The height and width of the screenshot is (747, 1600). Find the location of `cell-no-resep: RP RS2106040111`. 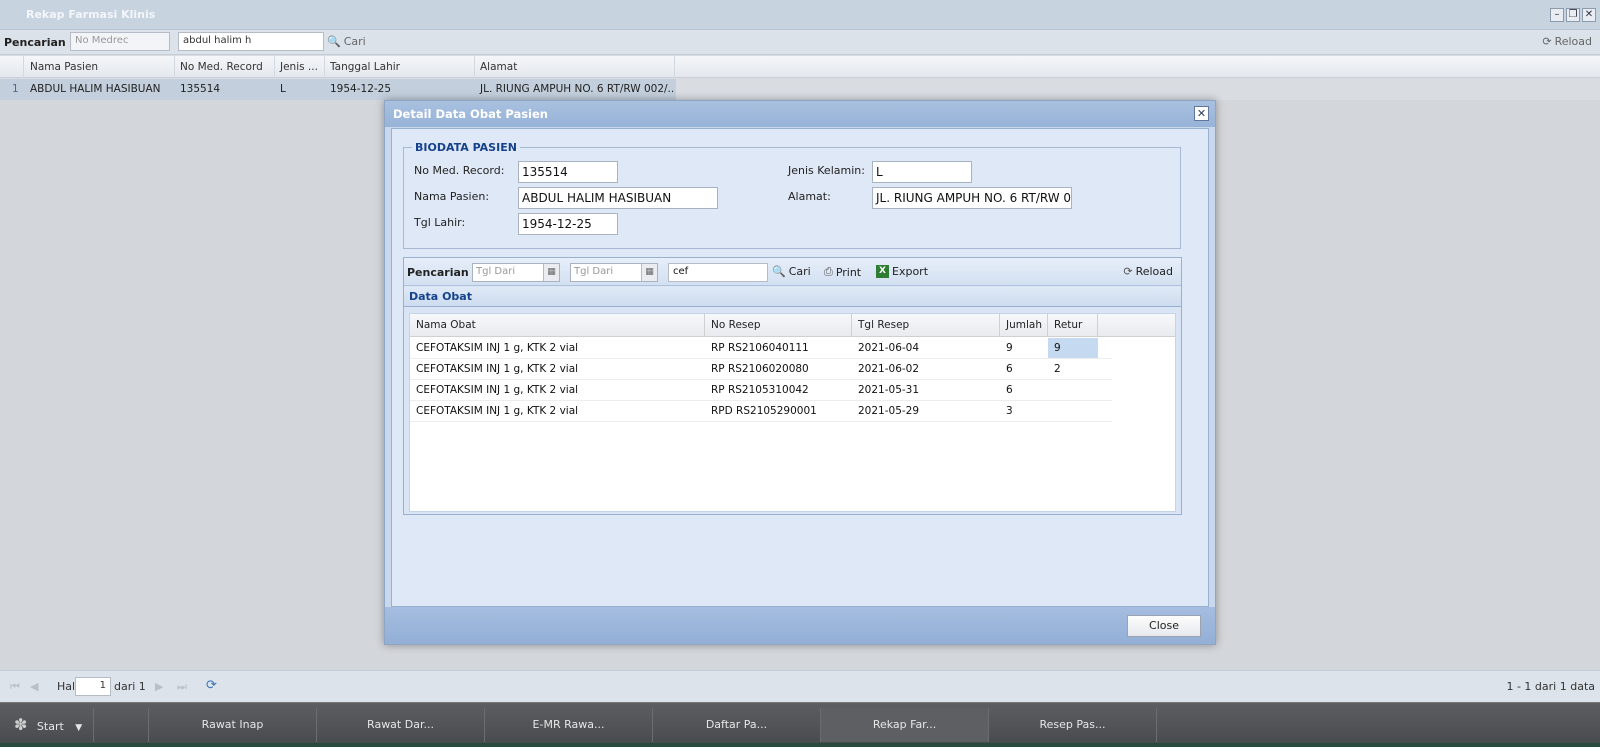

cell-no-resep: RP RS2106040111 is located at coordinates (760, 348).